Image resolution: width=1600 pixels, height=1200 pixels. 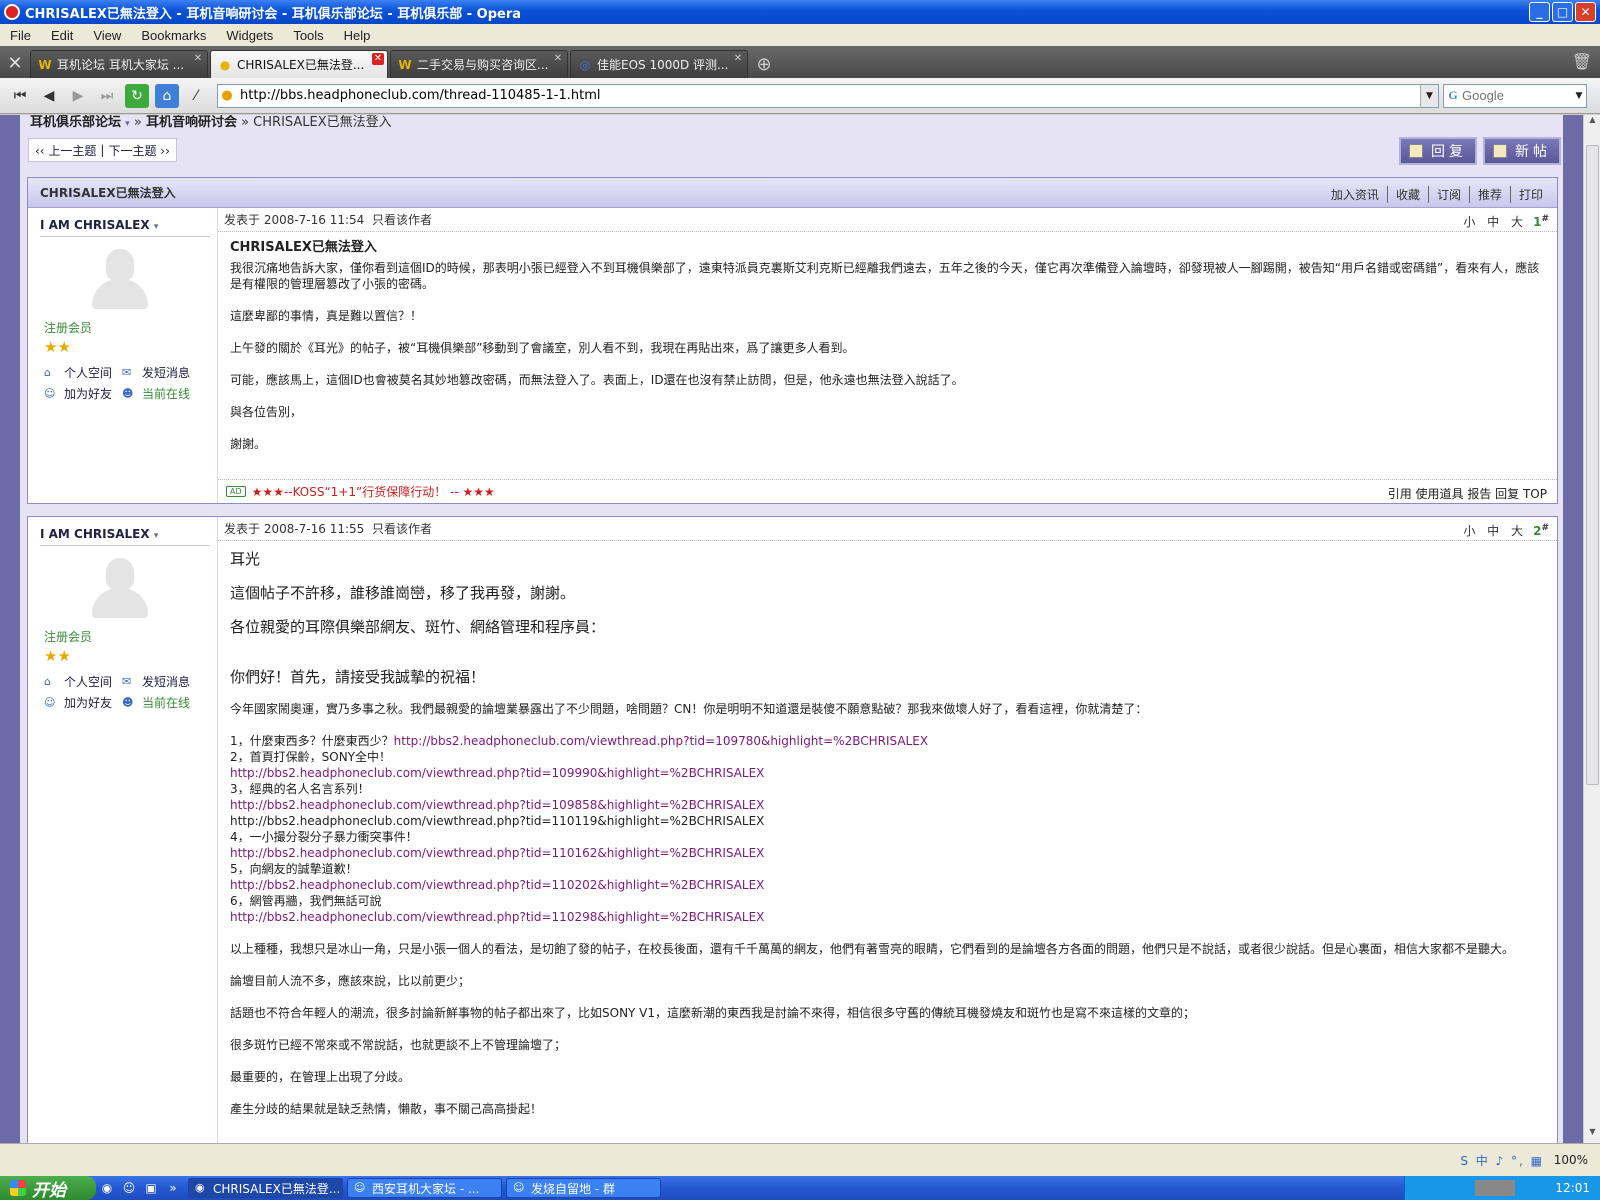 I want to click on new-post-button: 新帖, so click(x=1522, y=151).